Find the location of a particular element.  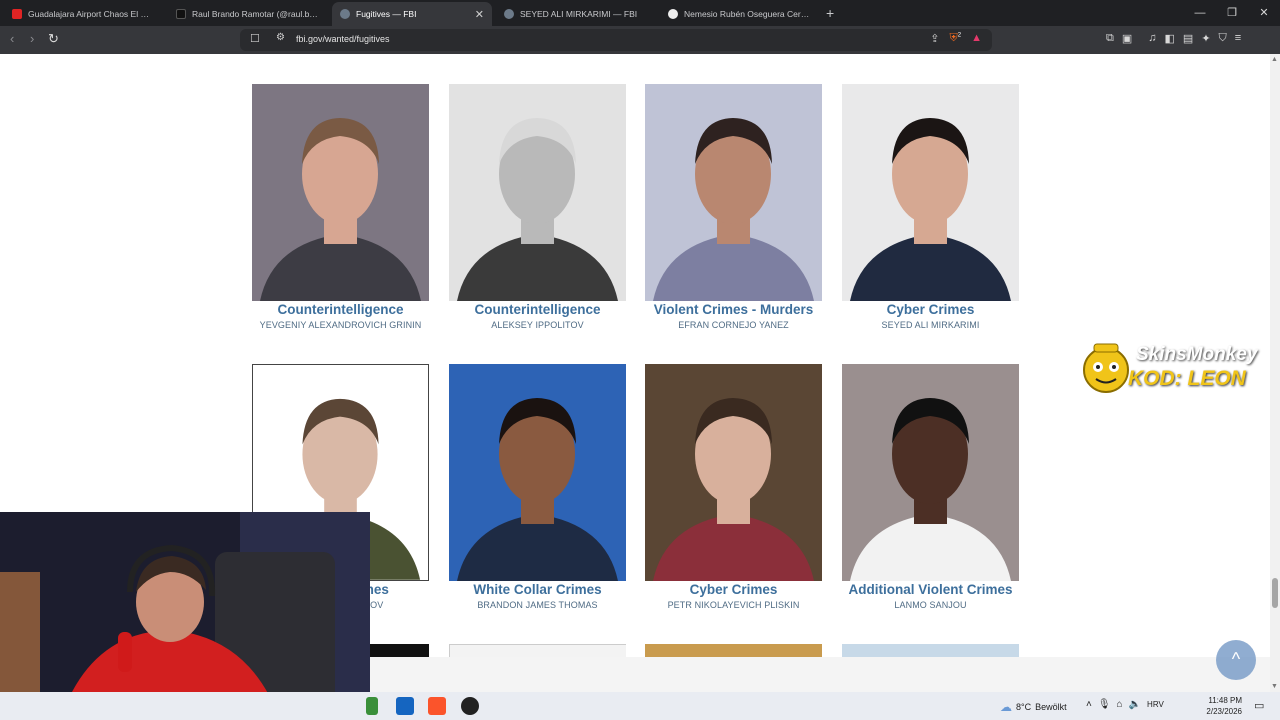

restore-icon: ❐ is located at coordinates (1232, 13).